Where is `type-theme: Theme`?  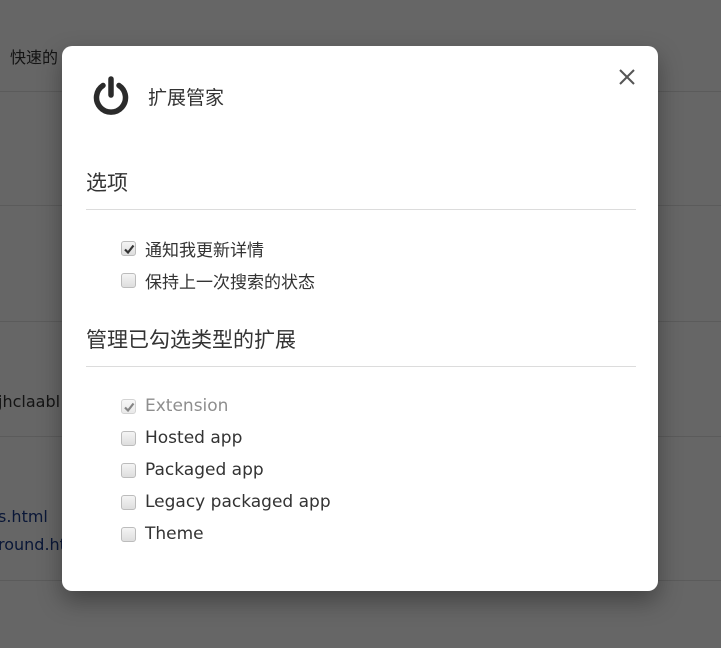 type-theme: Theme is located at coordinates (162, 534).